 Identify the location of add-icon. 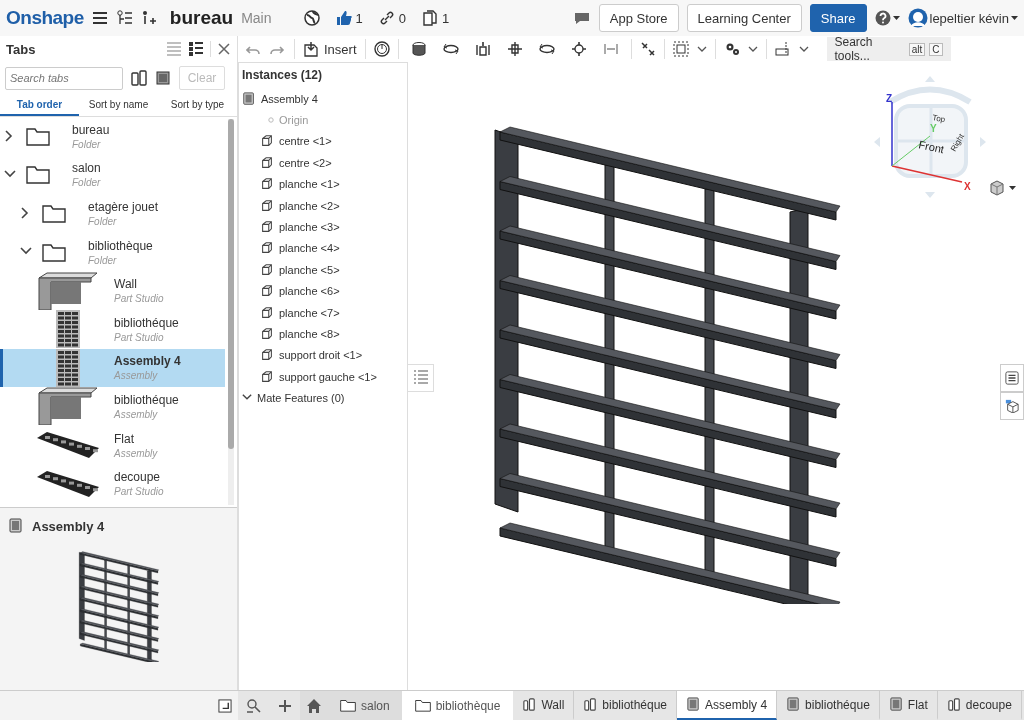
(285, 705).